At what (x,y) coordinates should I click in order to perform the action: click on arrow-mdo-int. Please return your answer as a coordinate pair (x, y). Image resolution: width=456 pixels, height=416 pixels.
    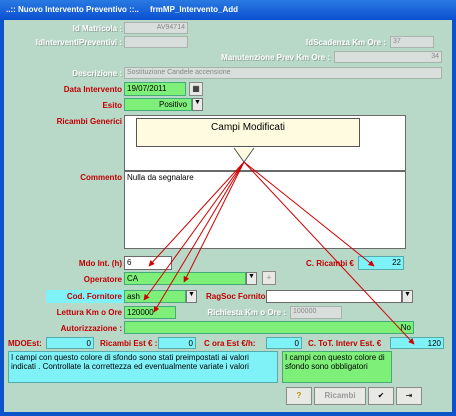
    Looking at the image, I should click on (196, 214).